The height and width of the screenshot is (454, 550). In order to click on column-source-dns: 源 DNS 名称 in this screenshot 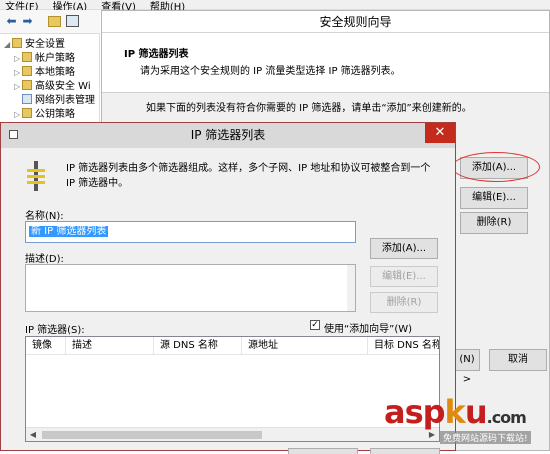, I will do `click(198, 346)`.